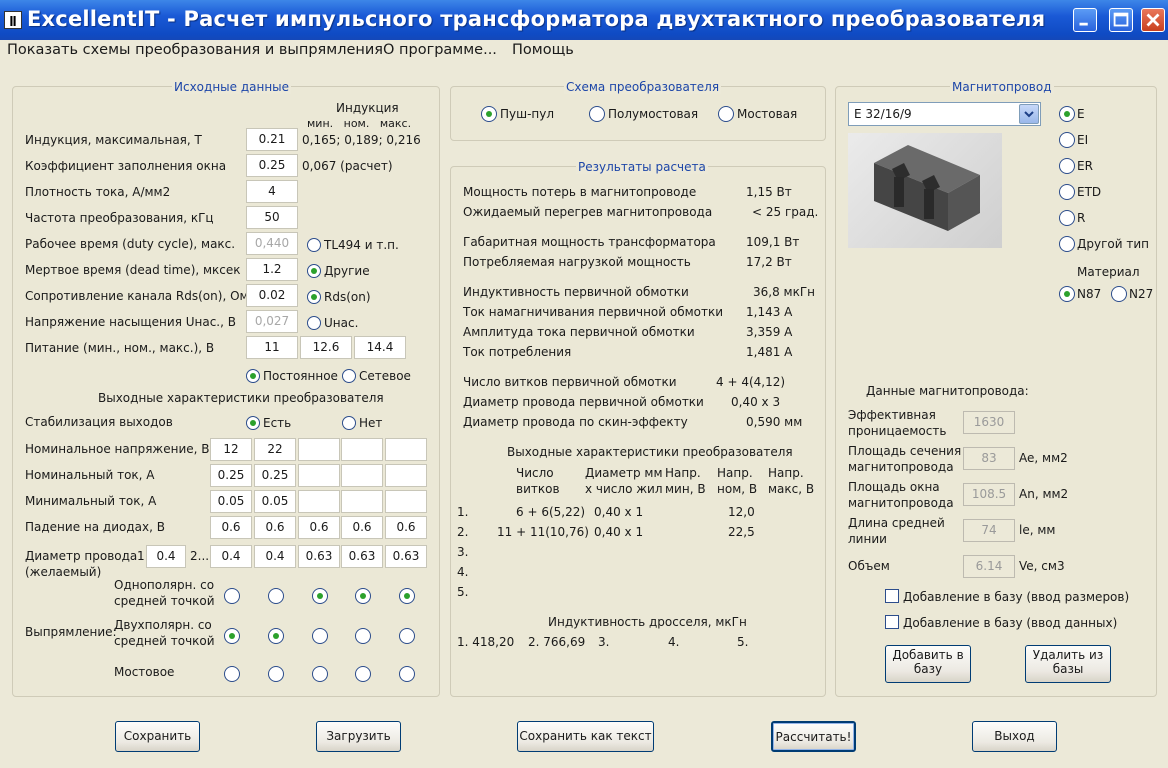  What do you see at coordinates (272, 243) in the screenshot?
I see `input-field: 0,440` at bounding box center [272, 243].